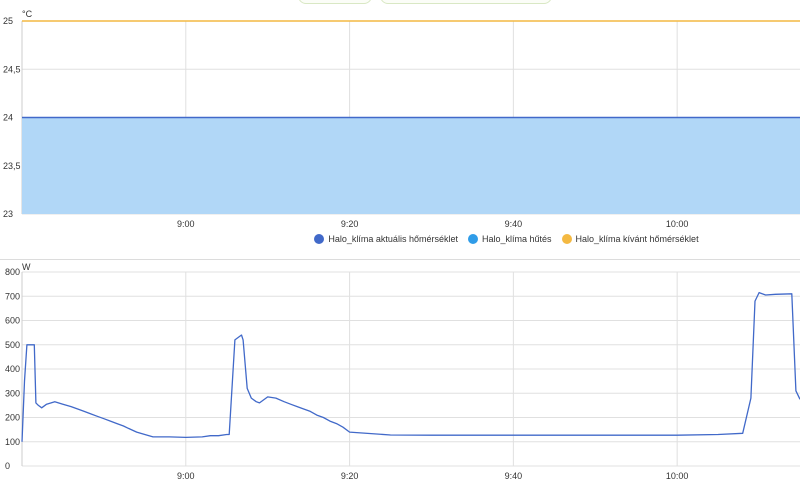 This screenshot has width=800, height=481. I want to click on y-tick-label: 500, so click(12, 345).